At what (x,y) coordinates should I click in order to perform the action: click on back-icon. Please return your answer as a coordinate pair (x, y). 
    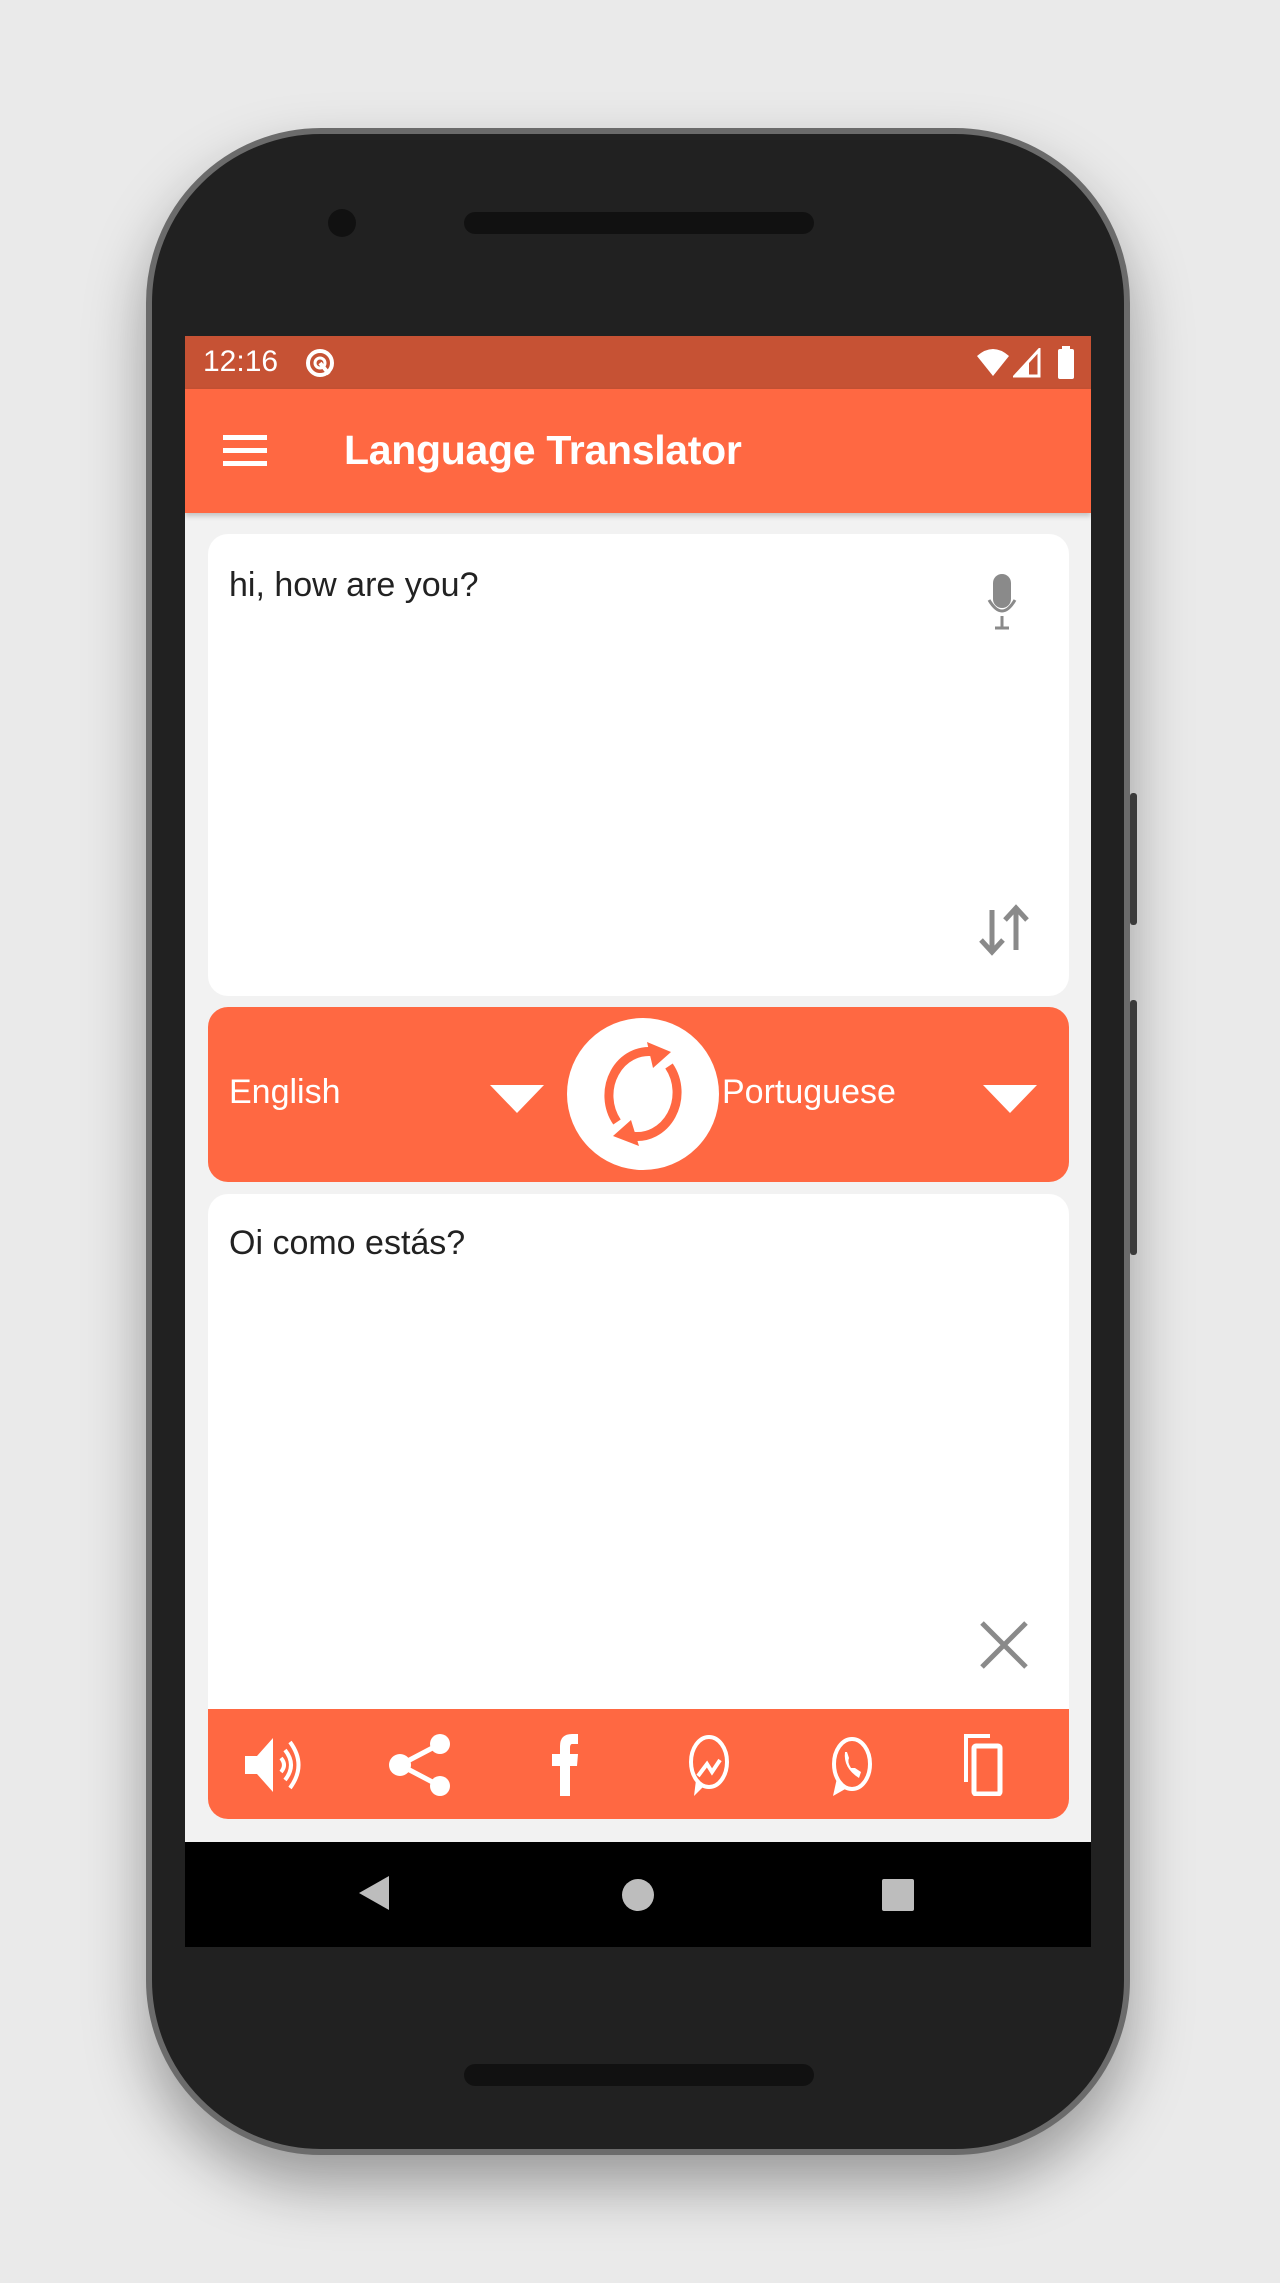
    Looking at the image, I should click on (374, 1893).